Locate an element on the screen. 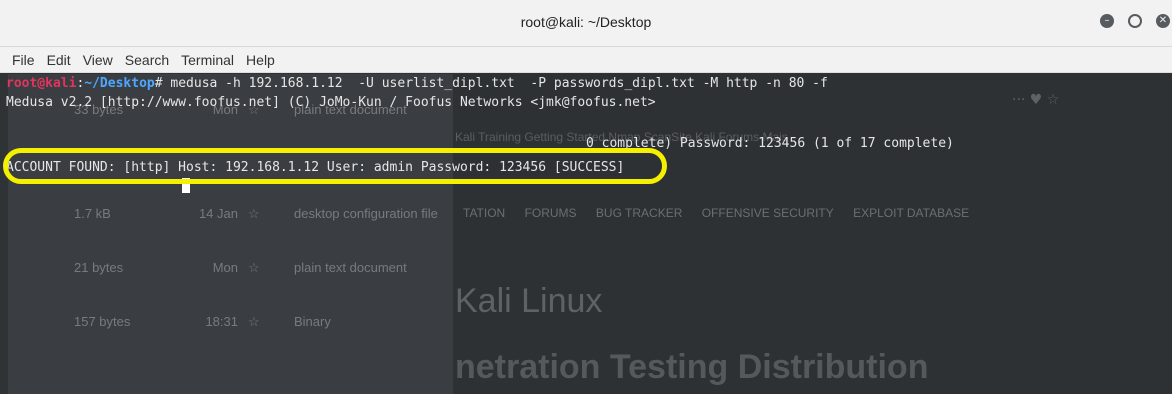  menu-bar: File Edit View Search Terminal Help is located at coordinates (586, 60).